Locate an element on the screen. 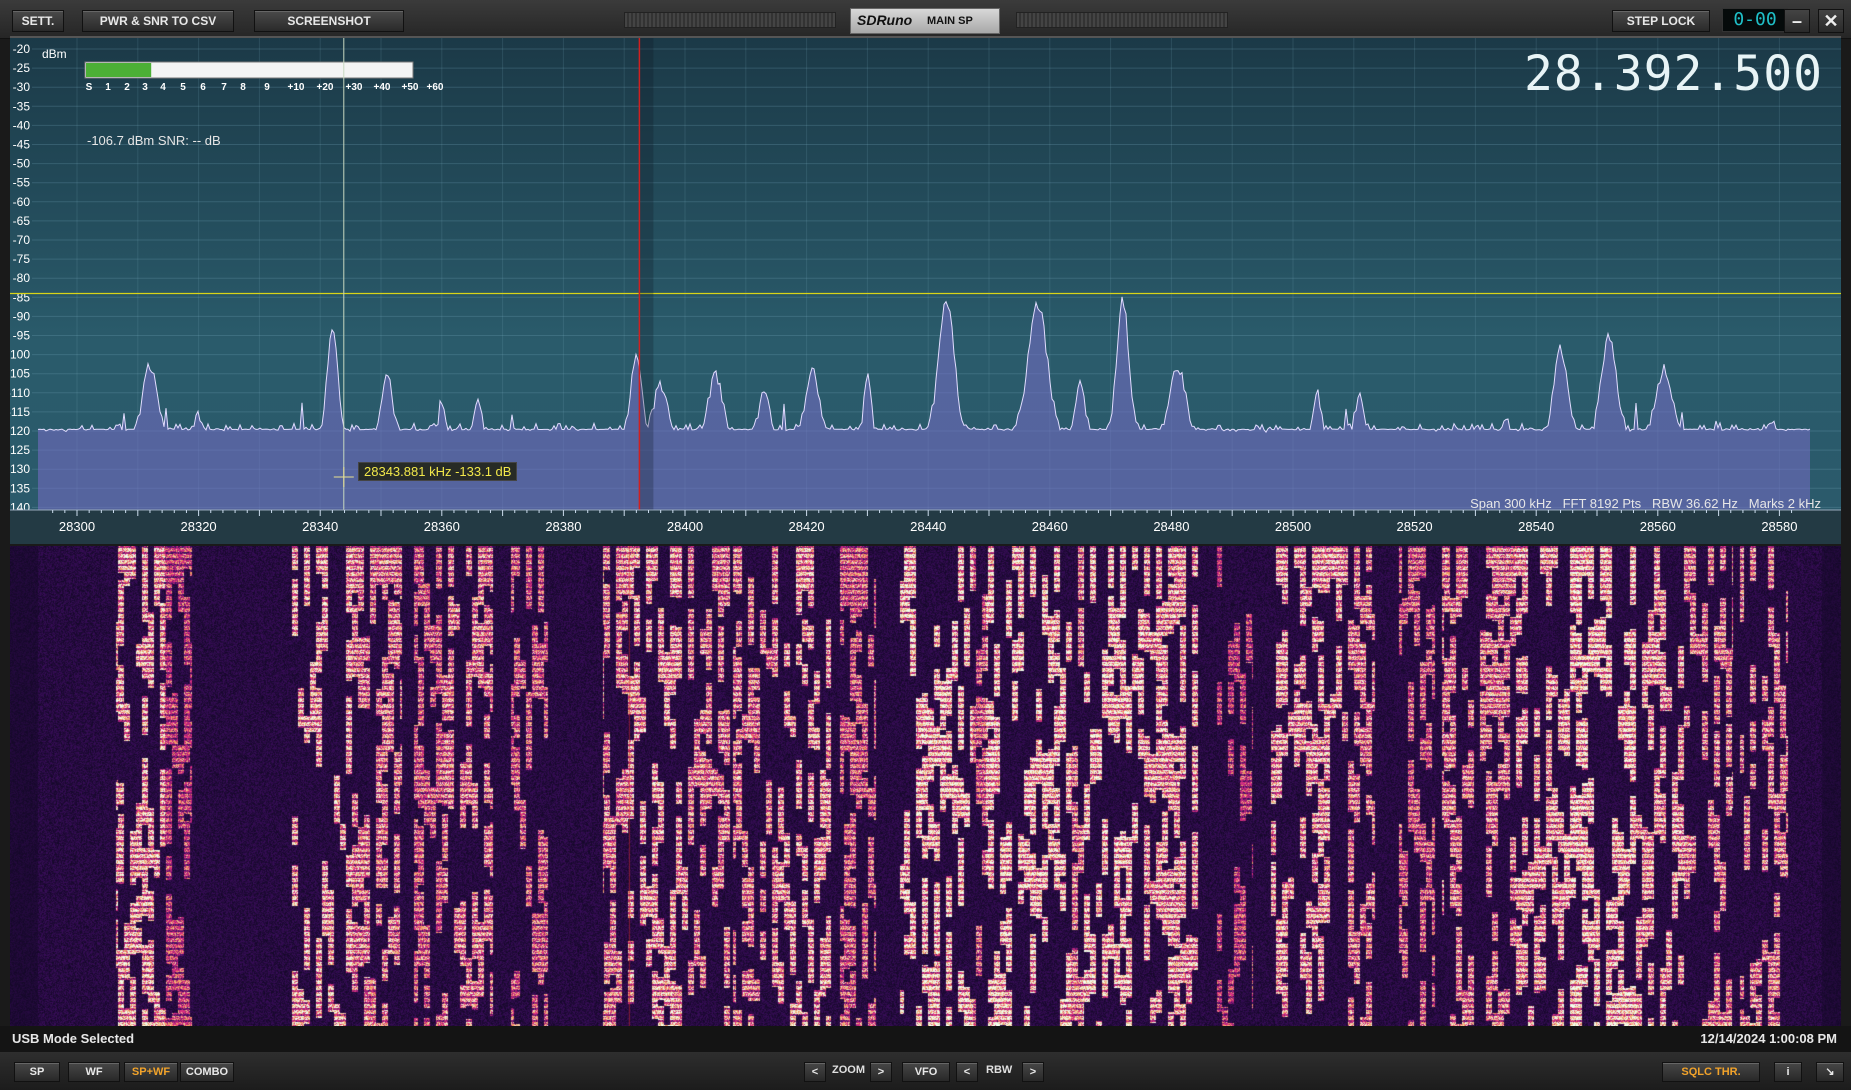 The height and width of the screenshot is (1090, 1851). zoom-out-button: < is located at coordinates (815, 1072).